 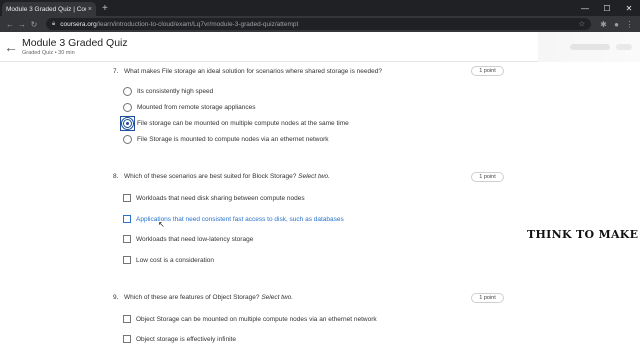 What do you see at coordinates (116, 297) in the screenshot?
I see `question-number: 9.` at bounding box center [116, 297].